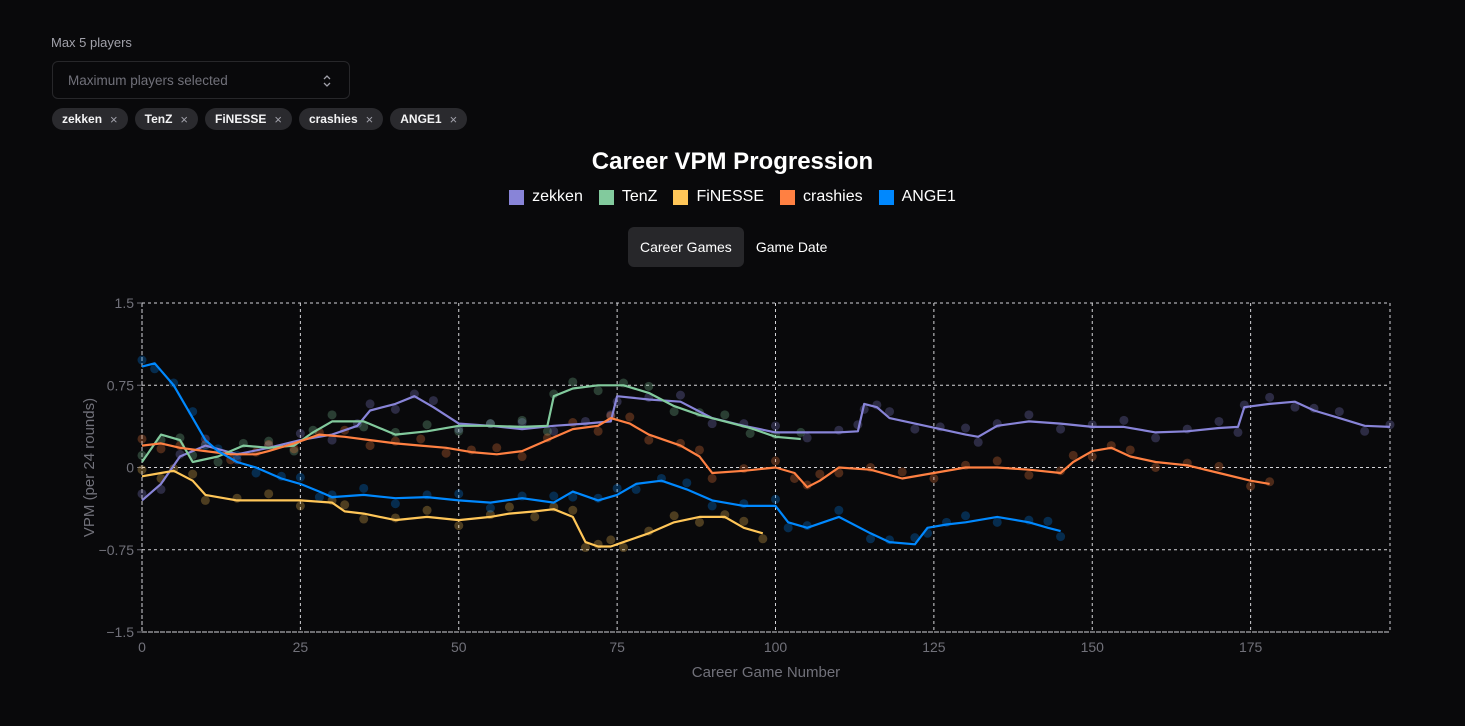 The width and height of the screenshot is (1465, 726). What do you see at coordinates (1093, 647) in the screenshot?
I see `x-tick-label: 150` at bounding box center [1093, 647].